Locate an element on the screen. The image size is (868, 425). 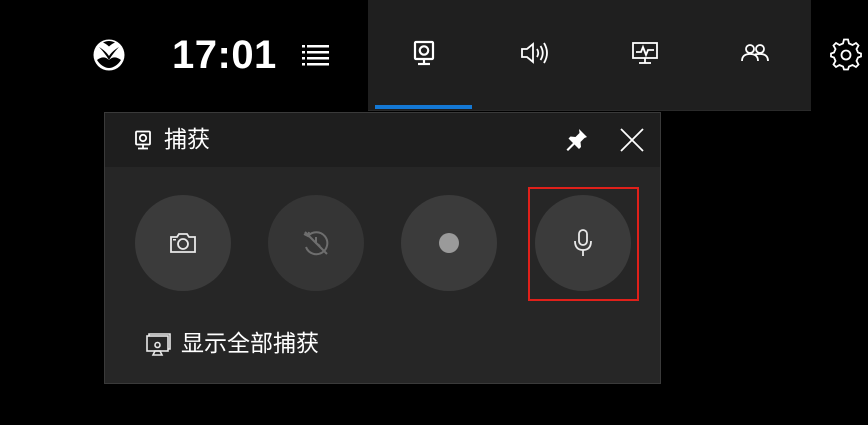
audio-icon is located at coordinates (534, 53).